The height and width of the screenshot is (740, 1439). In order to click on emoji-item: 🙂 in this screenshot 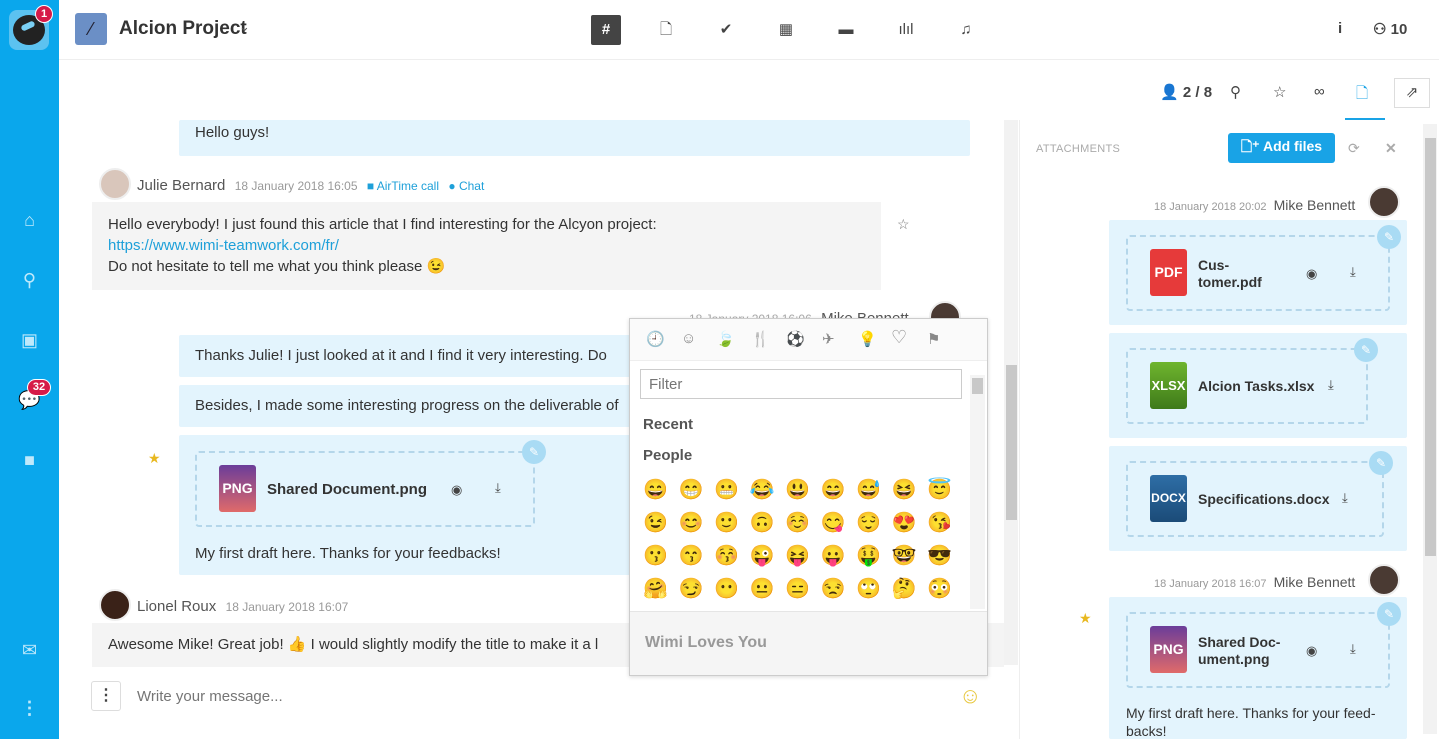, I will do `click(727, 523)`.